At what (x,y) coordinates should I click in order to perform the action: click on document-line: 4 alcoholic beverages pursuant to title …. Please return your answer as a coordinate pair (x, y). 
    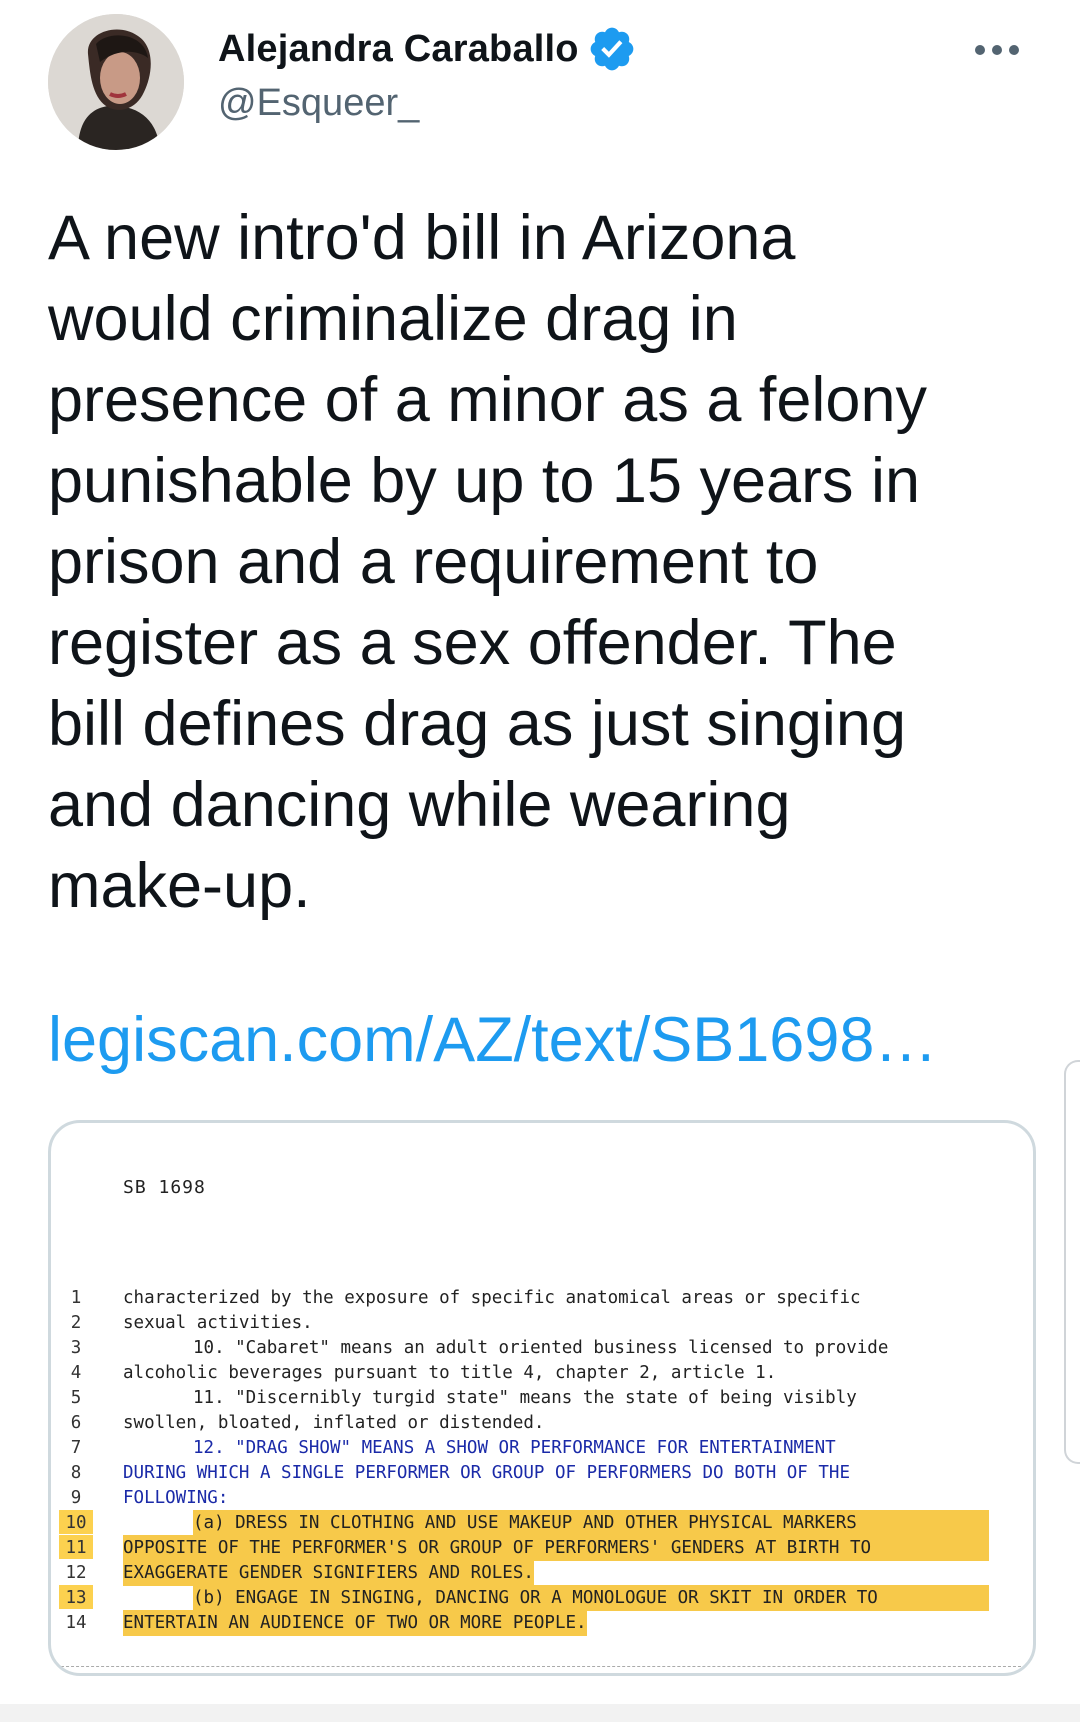
    Looking at the image, I should click on (541, 1373).